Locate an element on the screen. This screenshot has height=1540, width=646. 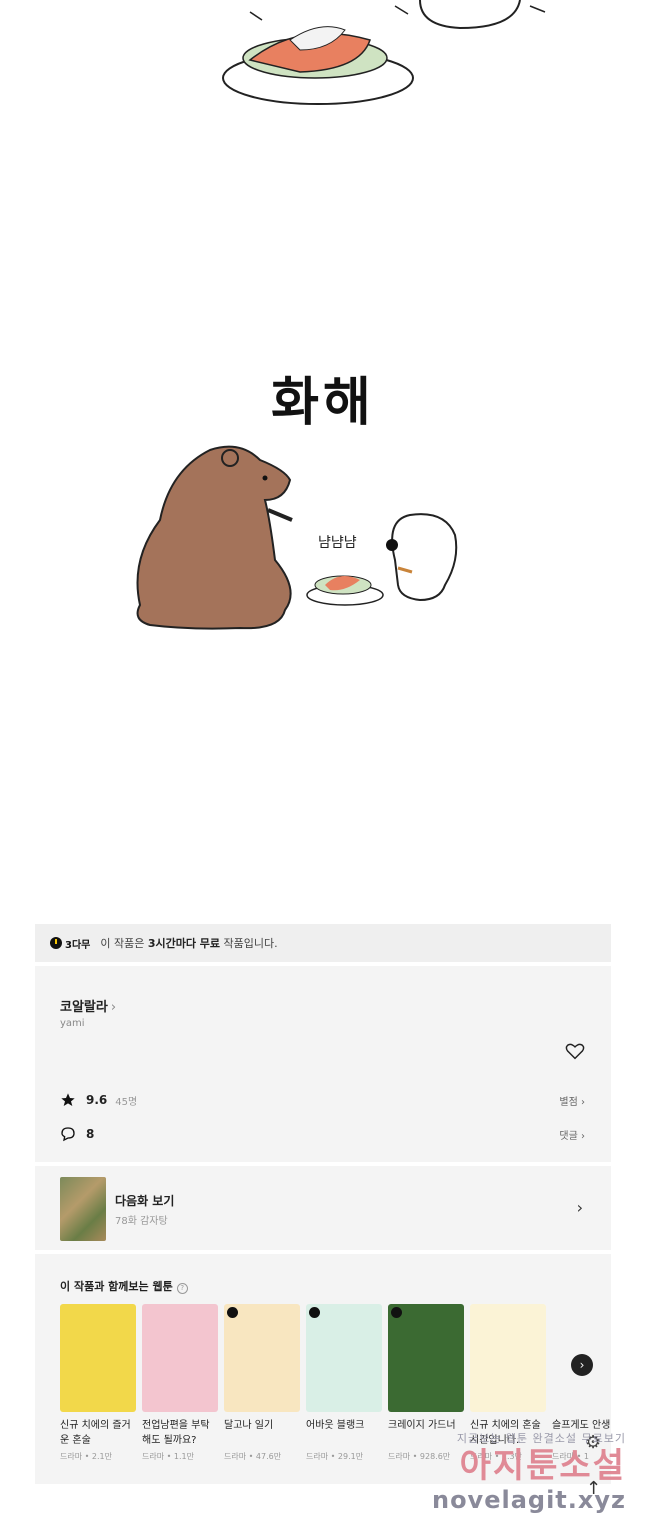
free-notice-prefix: 이 작품은 is located at coordinates (124, 943).